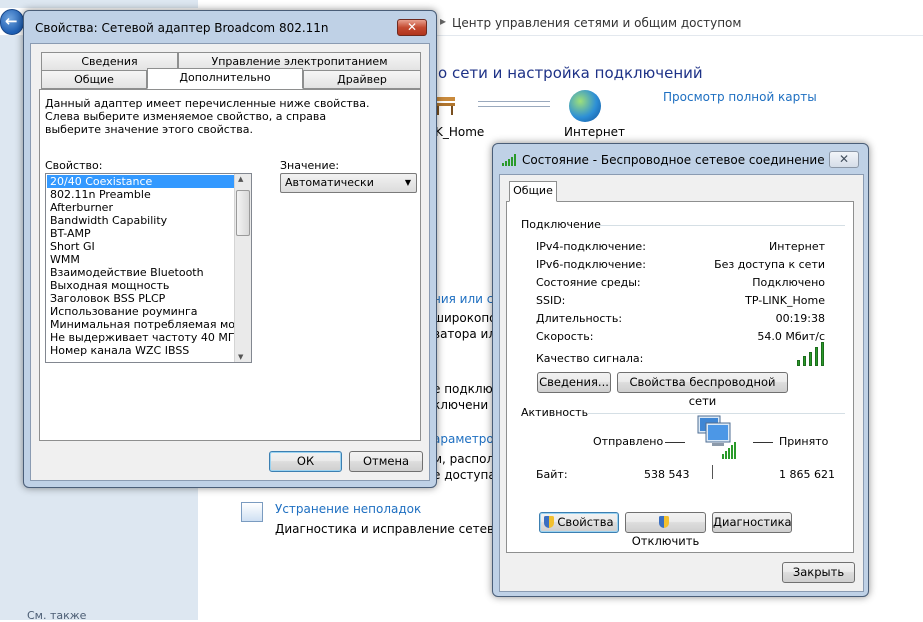 The width and height of the screenshot is (923, 622). Describe the element at coordinates (785, 300) in the screenshot. I see `status-row-value: TP-LINK_Home` at that location.